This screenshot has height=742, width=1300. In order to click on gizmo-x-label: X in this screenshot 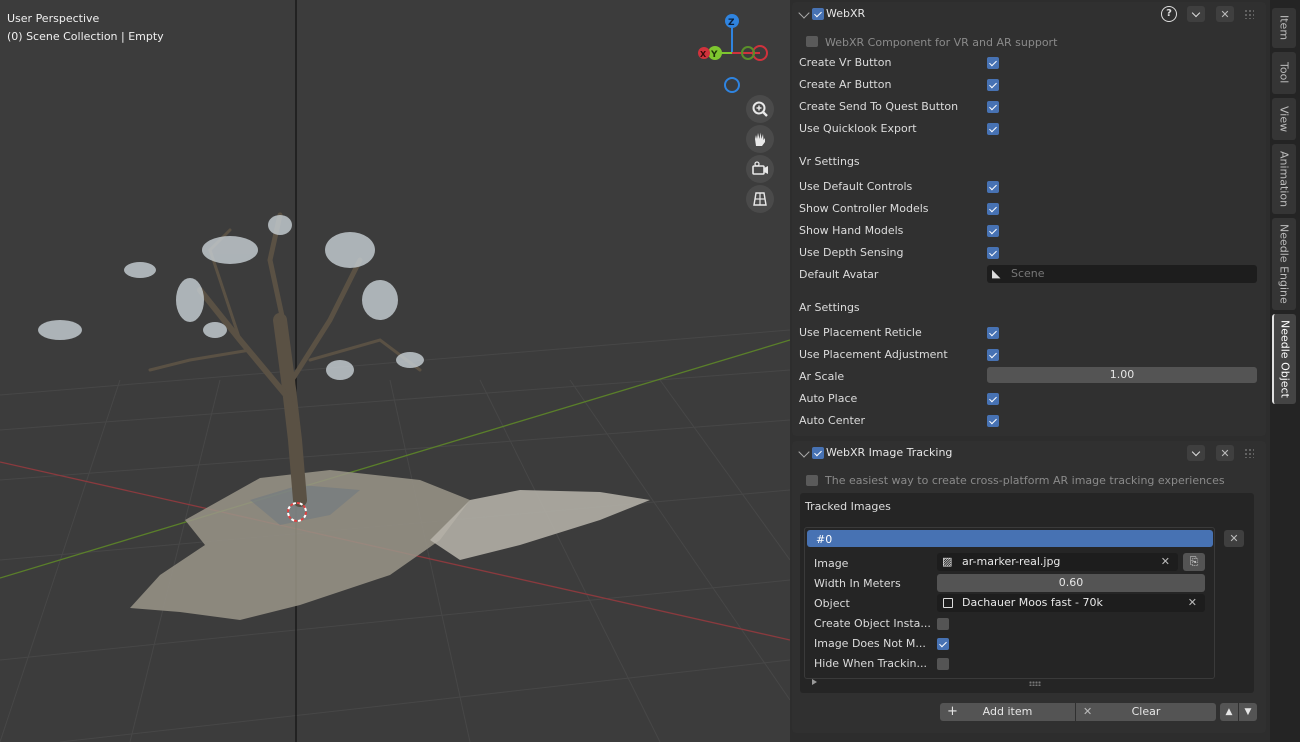, I will do `click(703, 54)`.